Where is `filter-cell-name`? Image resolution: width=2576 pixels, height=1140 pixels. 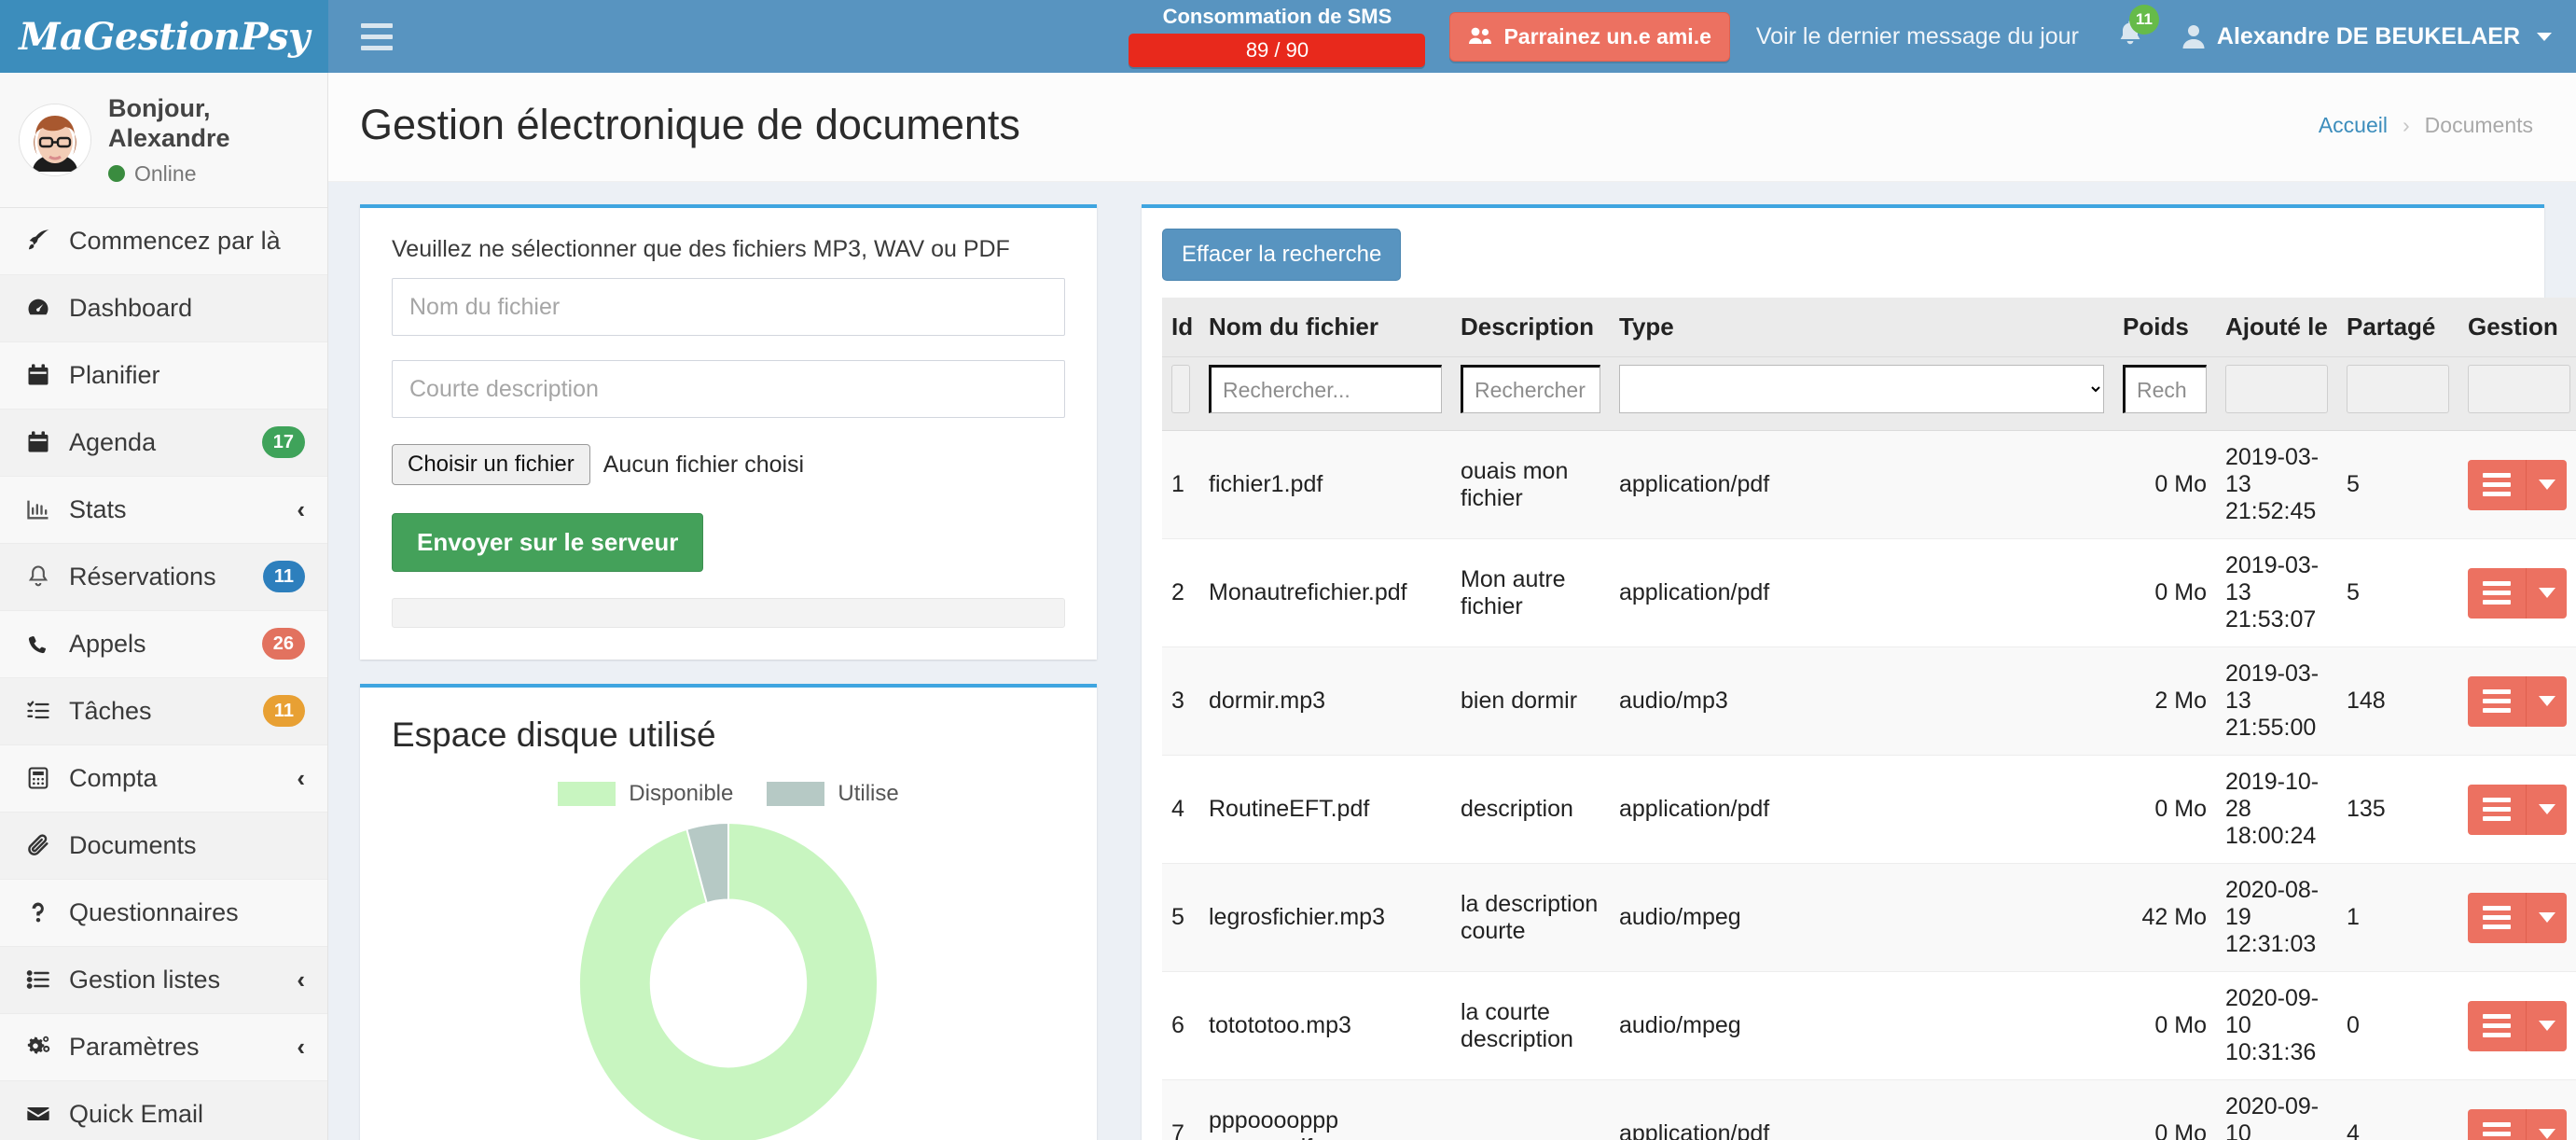
filter-cell-name is located at coordinates (1325, 393).